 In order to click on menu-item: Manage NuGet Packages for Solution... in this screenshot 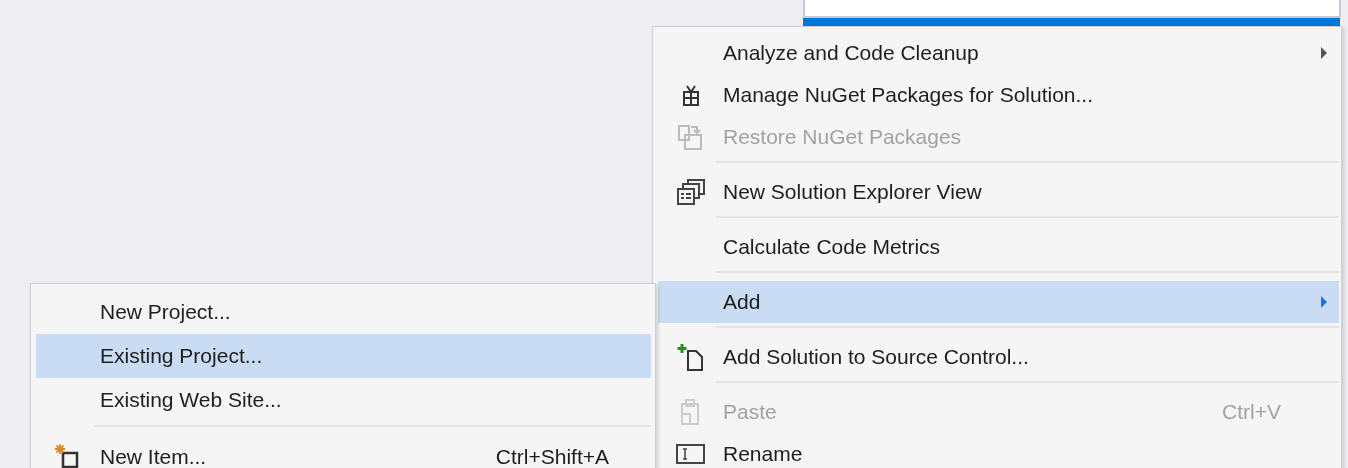, I will do `click(998, 95)`.